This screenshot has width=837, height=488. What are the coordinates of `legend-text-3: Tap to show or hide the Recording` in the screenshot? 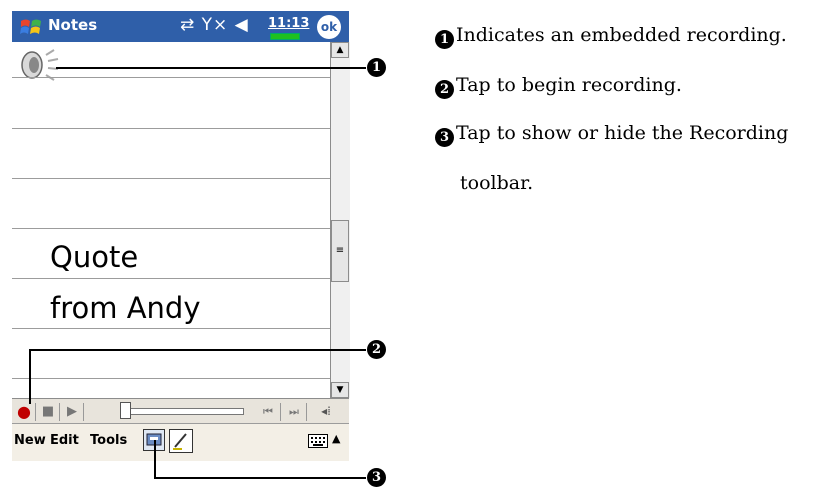 It's located at (622, 133).